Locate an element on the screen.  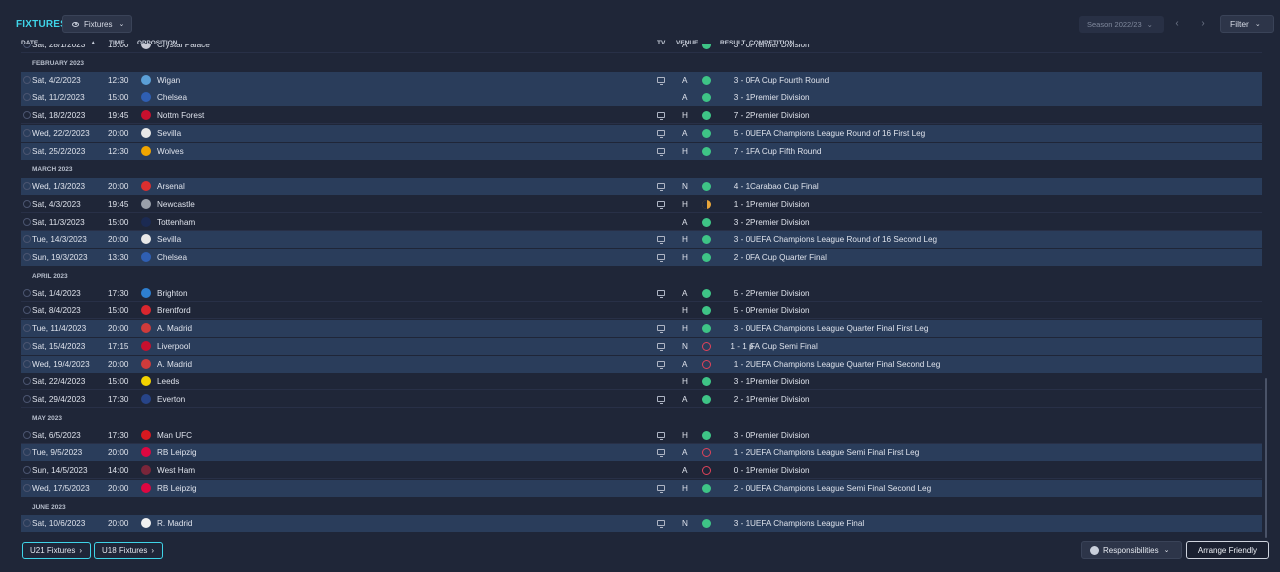
fixture-opposition: Tottenham is located at coordinates (176, 222).